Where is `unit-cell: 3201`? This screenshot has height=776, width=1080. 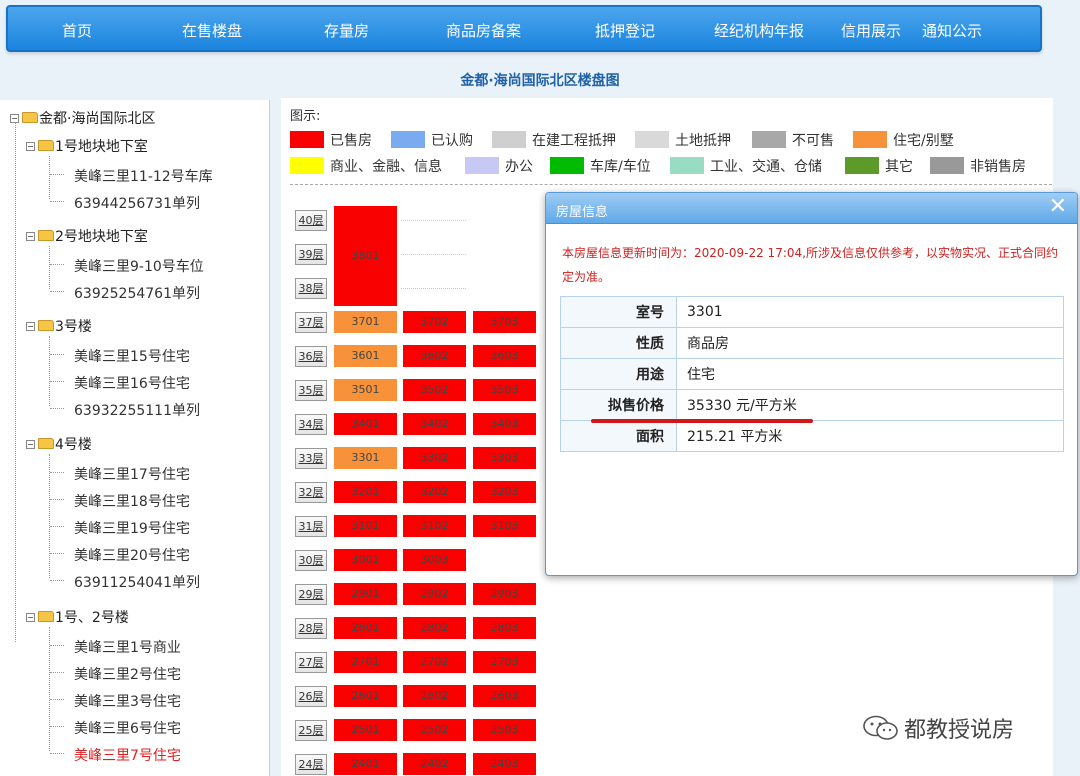 unit-cell: 3201 is located at coordinates (365, 492).